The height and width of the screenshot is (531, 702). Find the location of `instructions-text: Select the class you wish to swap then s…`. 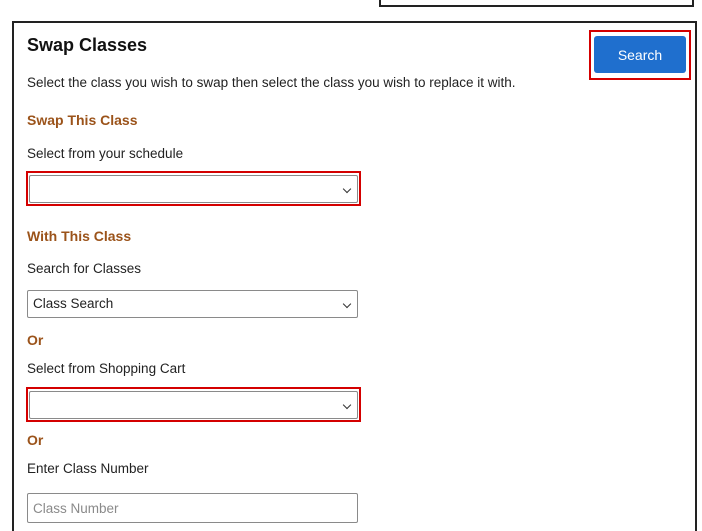

instructions-text: Select the class you wish to swap then s… is located at coordinates (271, 82).